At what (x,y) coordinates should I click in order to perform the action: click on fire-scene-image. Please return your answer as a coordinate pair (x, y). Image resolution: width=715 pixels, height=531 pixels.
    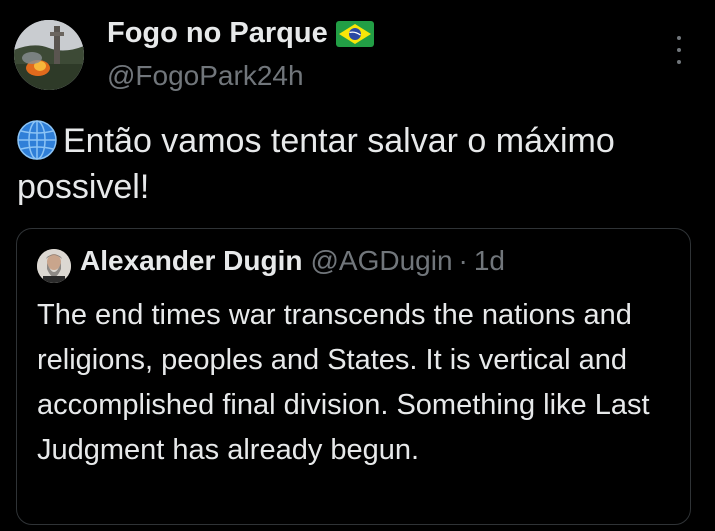
    Looking at the image, I should click on (49, 55).